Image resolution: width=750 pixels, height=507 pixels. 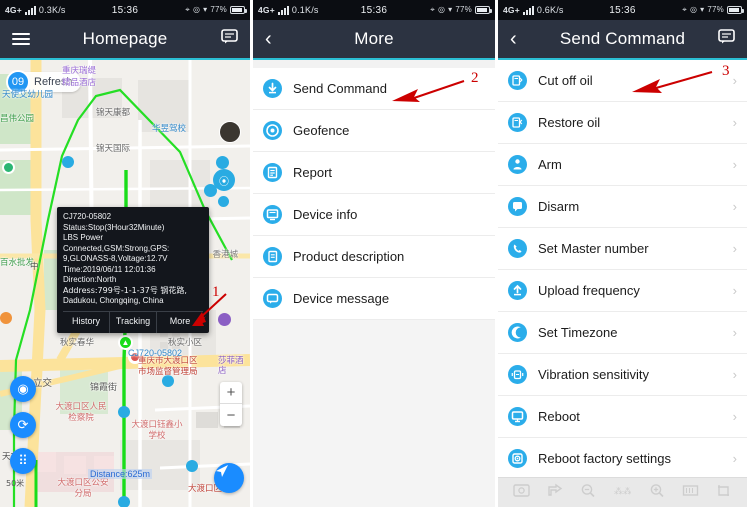 What do you see at coordinates (622, 417) in the screenshot?
I see `command-item-reboot: Reboot ›` at bounding box center [622, 417].